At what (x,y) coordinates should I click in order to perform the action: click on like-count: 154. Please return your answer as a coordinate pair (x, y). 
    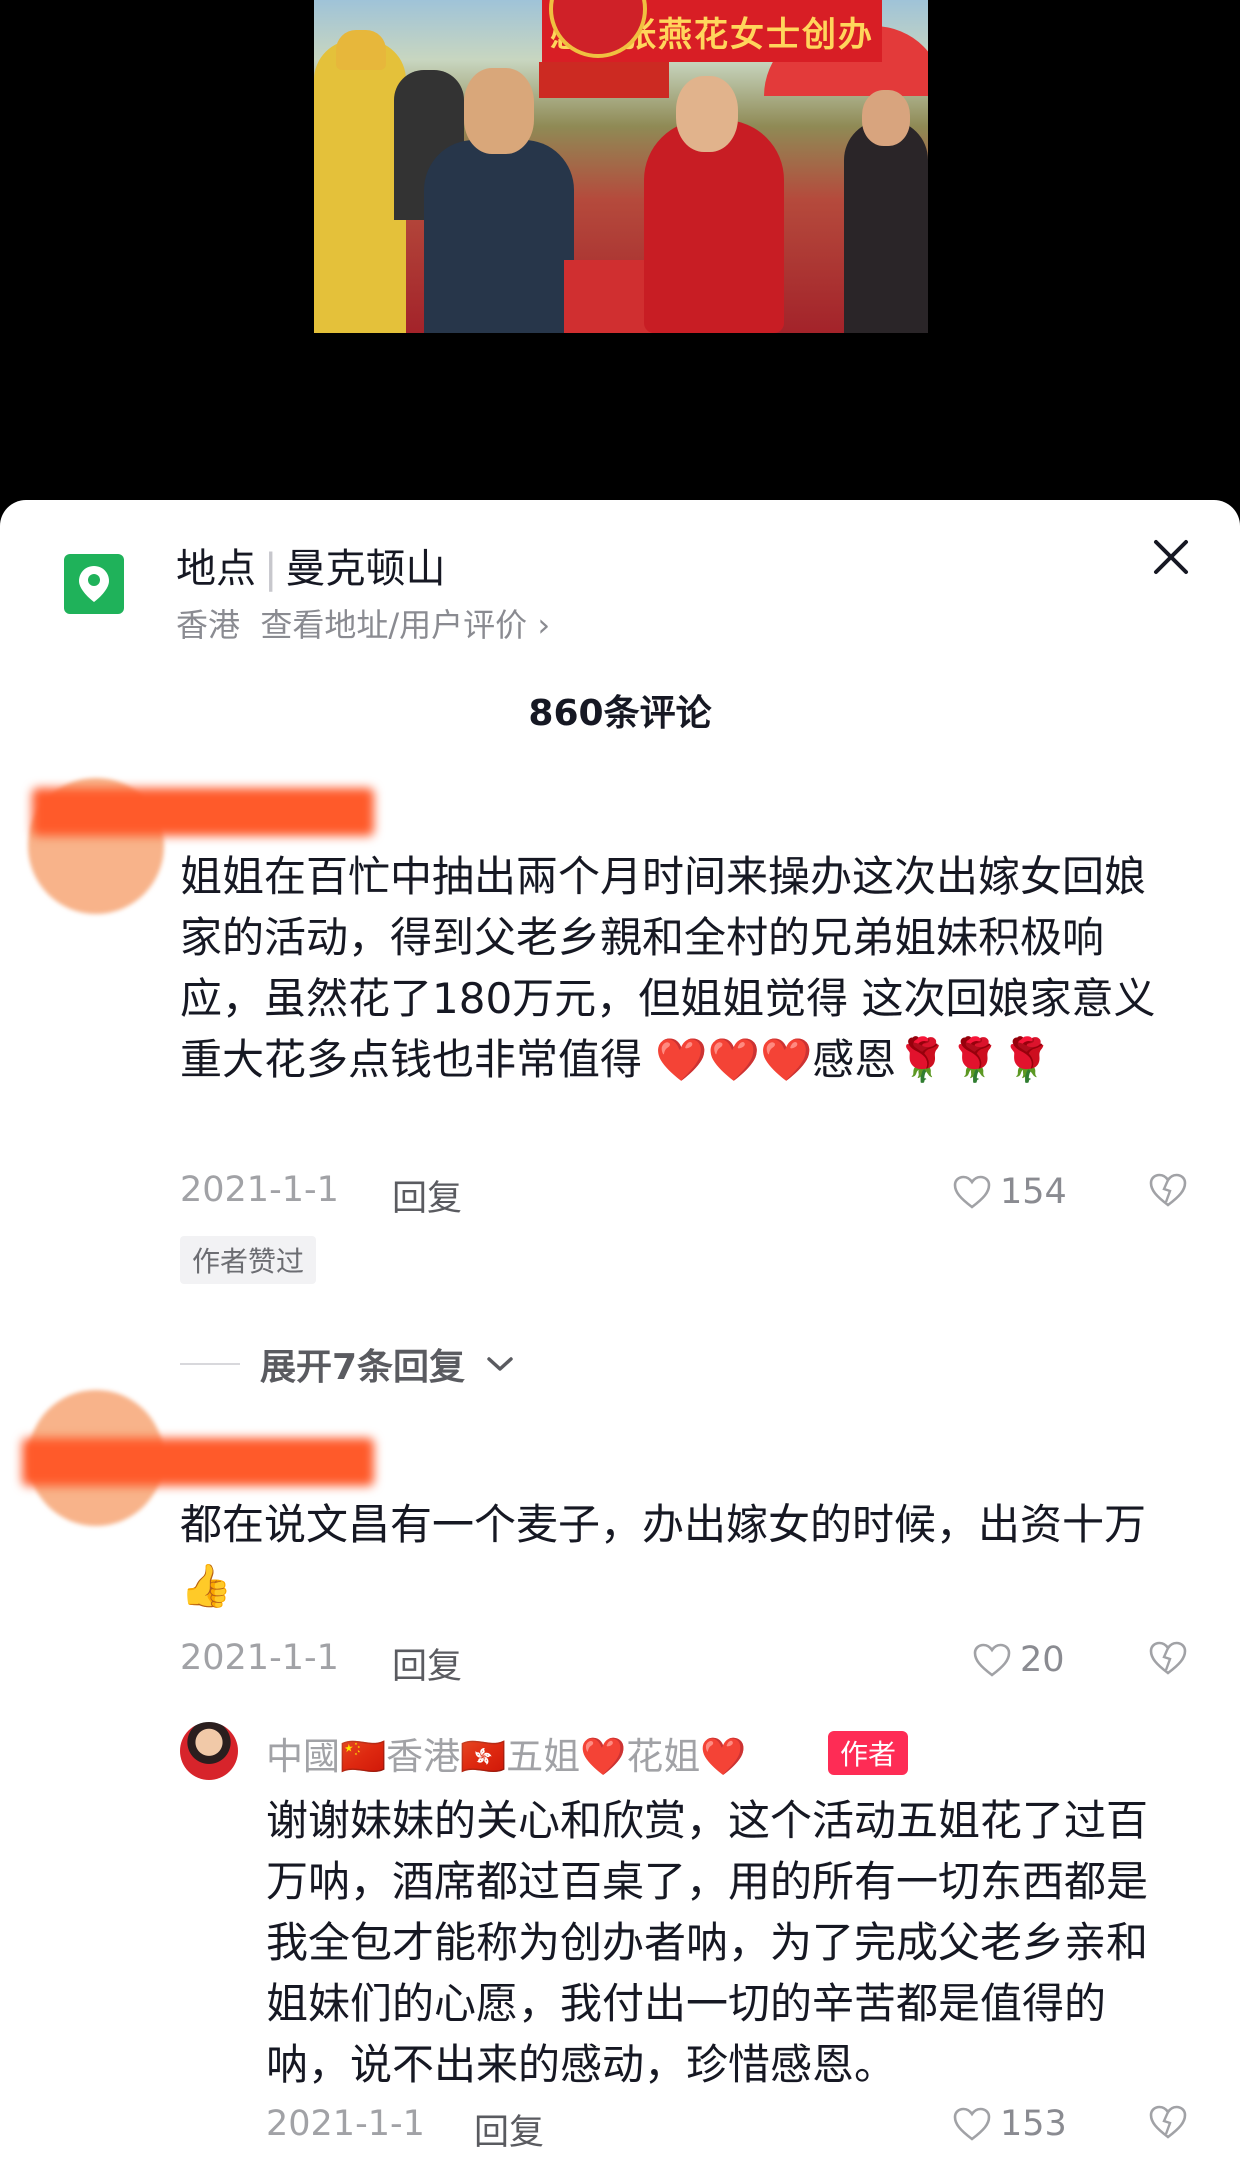
    Looking at the image, I should click on (1033, 1192).